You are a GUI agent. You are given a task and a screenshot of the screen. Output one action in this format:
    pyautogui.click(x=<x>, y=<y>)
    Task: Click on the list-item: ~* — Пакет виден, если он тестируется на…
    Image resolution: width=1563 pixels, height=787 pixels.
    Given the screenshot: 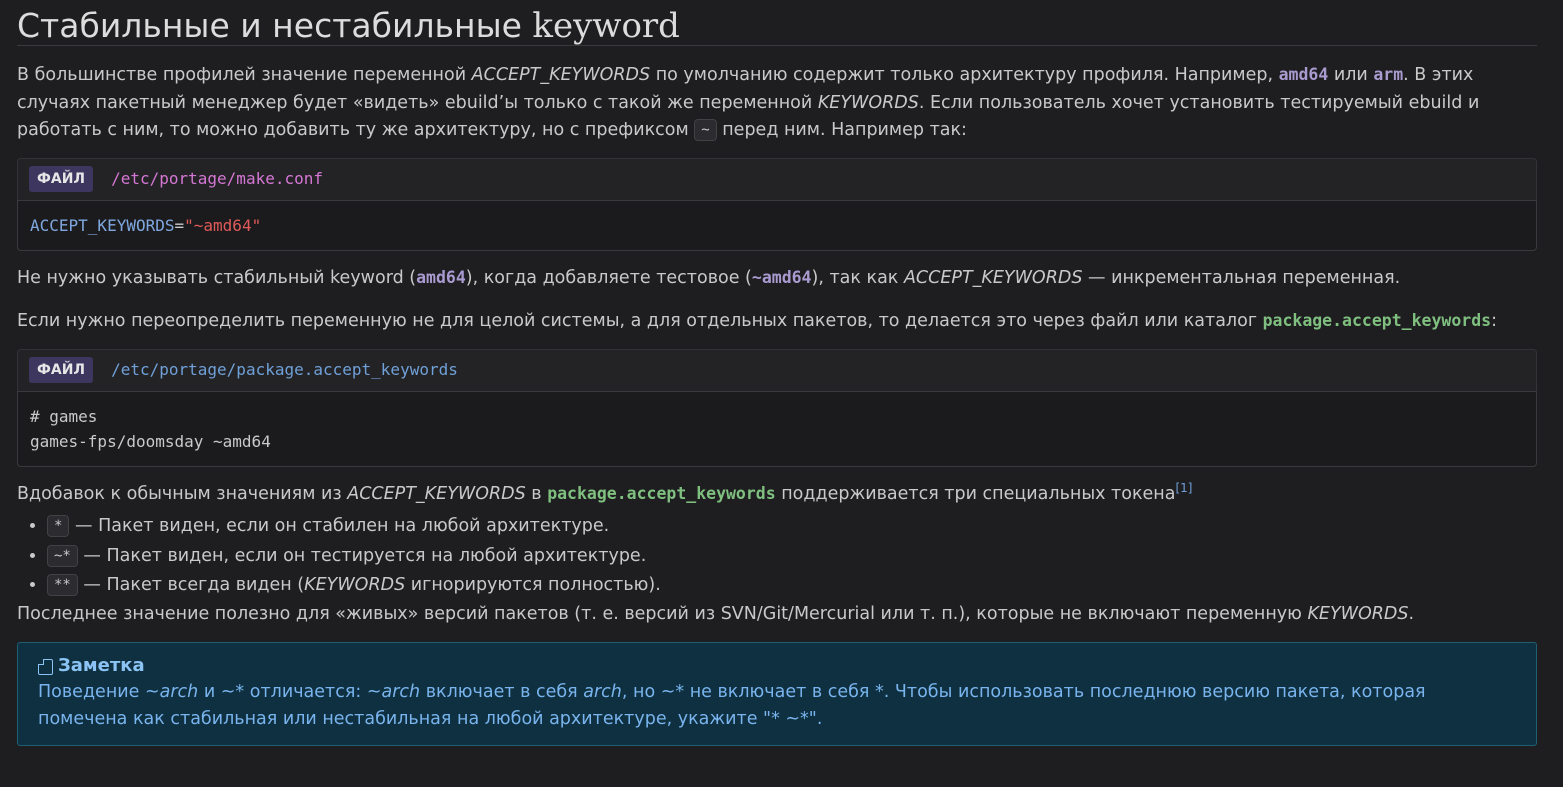 What is the action you would take?
    pyautogui.click(x=792, y=557)
    